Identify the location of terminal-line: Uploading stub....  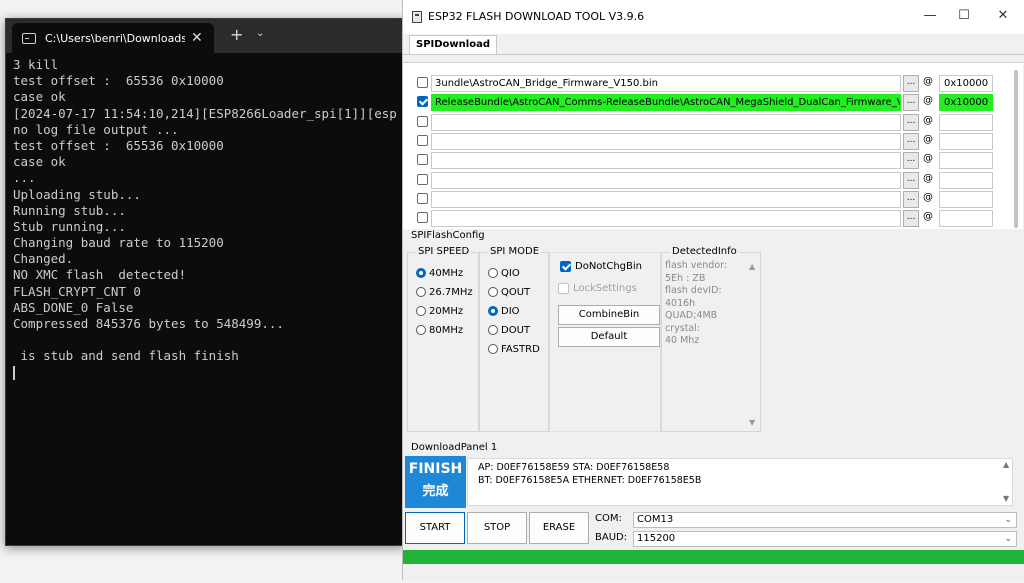
(77, 194).